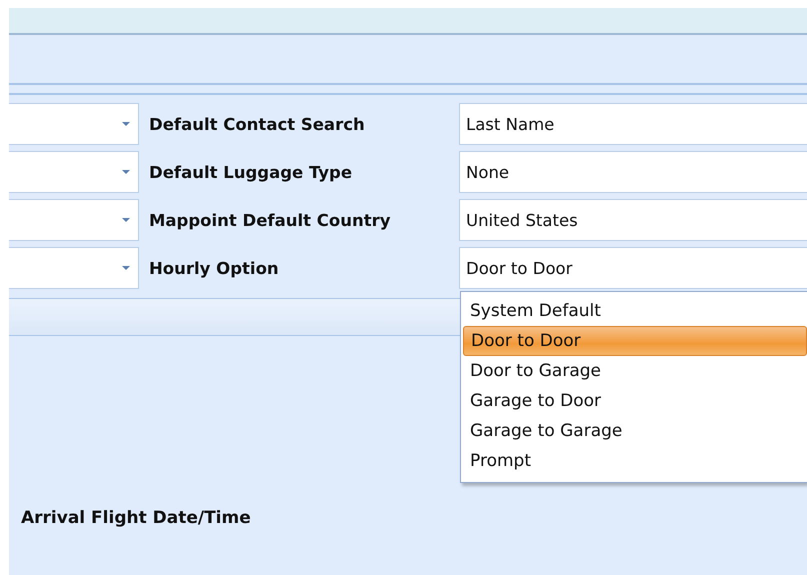 The width and height of the screenshot is (807, 575). I want to click on dropdown-option: System Default, so click(635, 311).